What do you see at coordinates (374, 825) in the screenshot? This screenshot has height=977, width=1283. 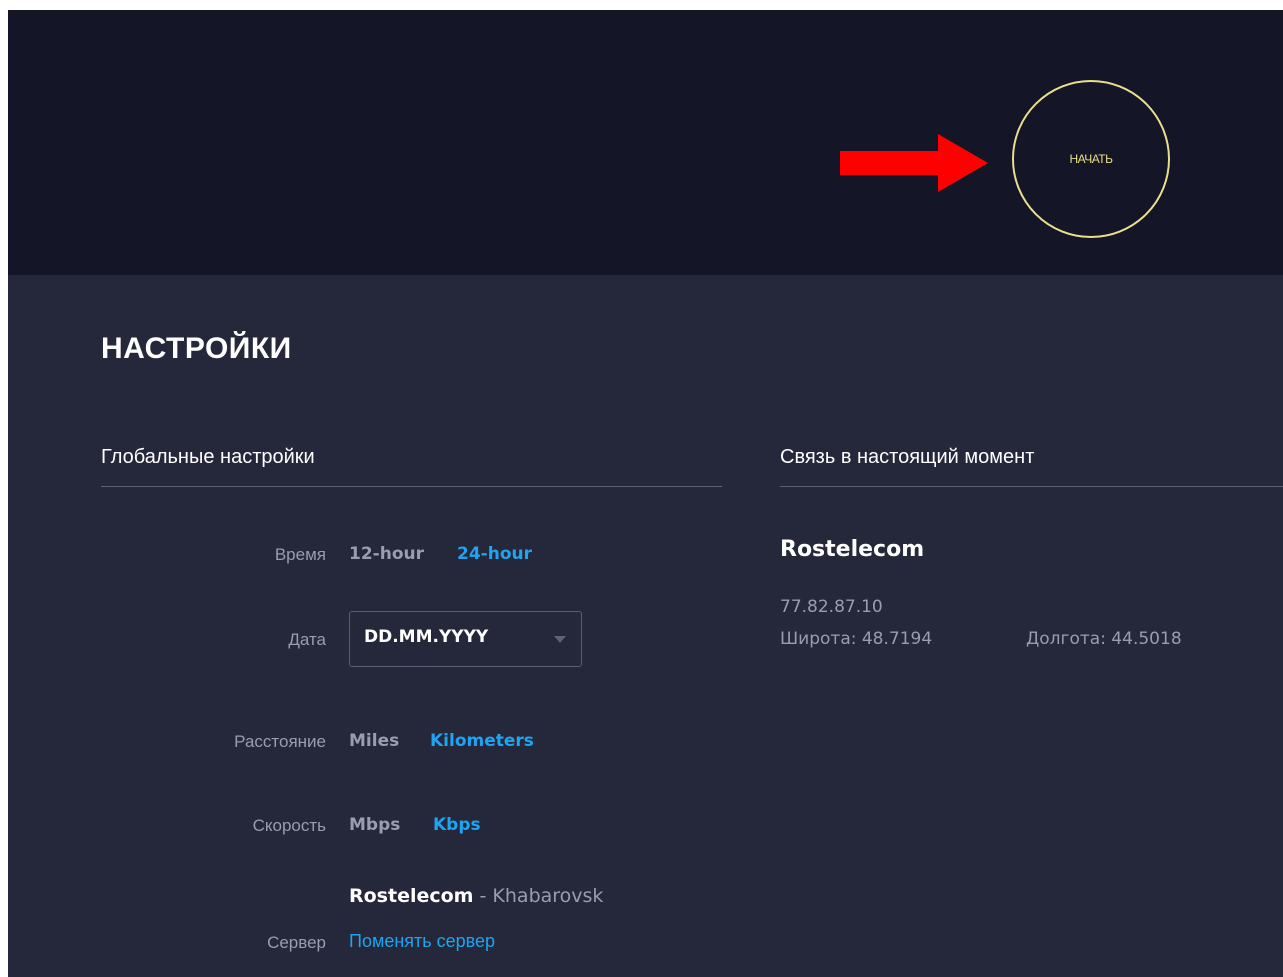 I see `speed-option-mbps: Mbps` at bounding box center [374, 825].